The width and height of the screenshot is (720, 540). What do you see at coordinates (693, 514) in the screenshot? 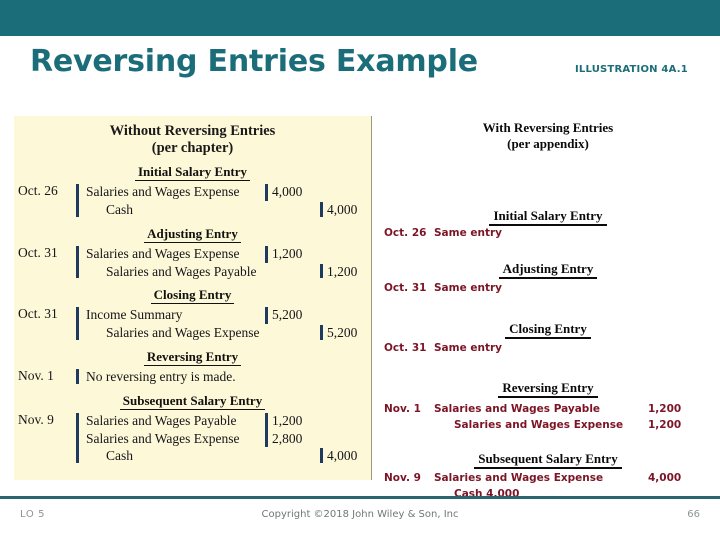
I see `page-number: 66` at bounding box center [693, 514].